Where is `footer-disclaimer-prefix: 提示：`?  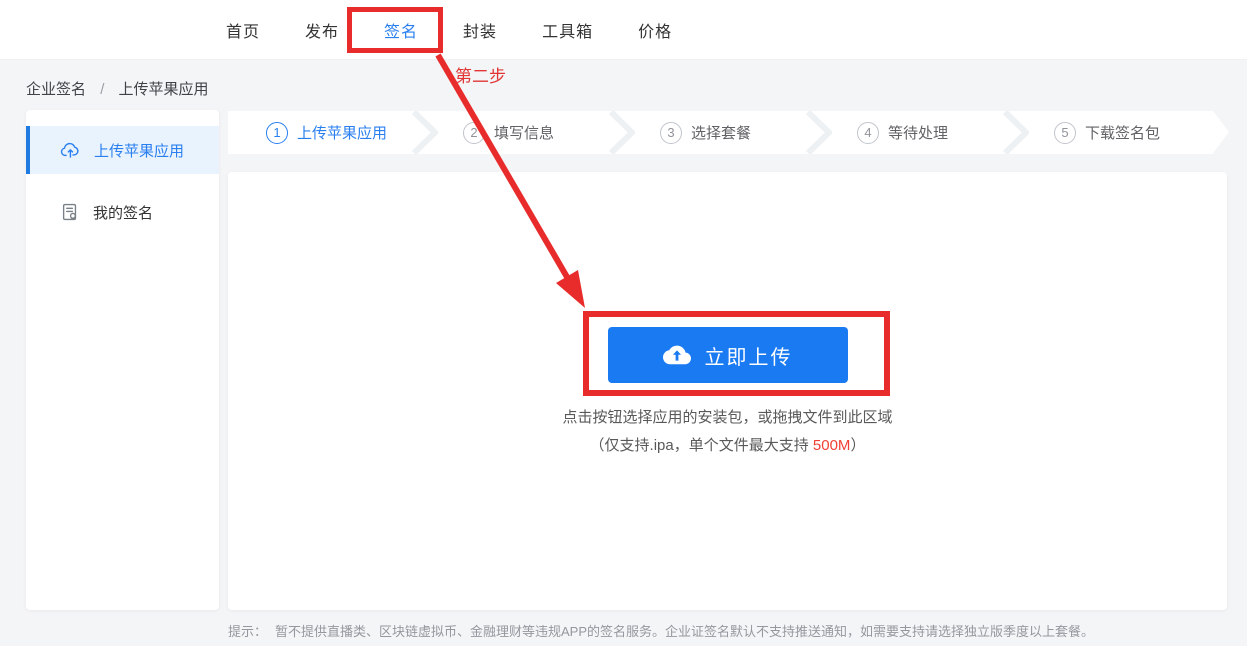
footer-disclaimer-prefix: 提示： is located at coordinates (248, 631).